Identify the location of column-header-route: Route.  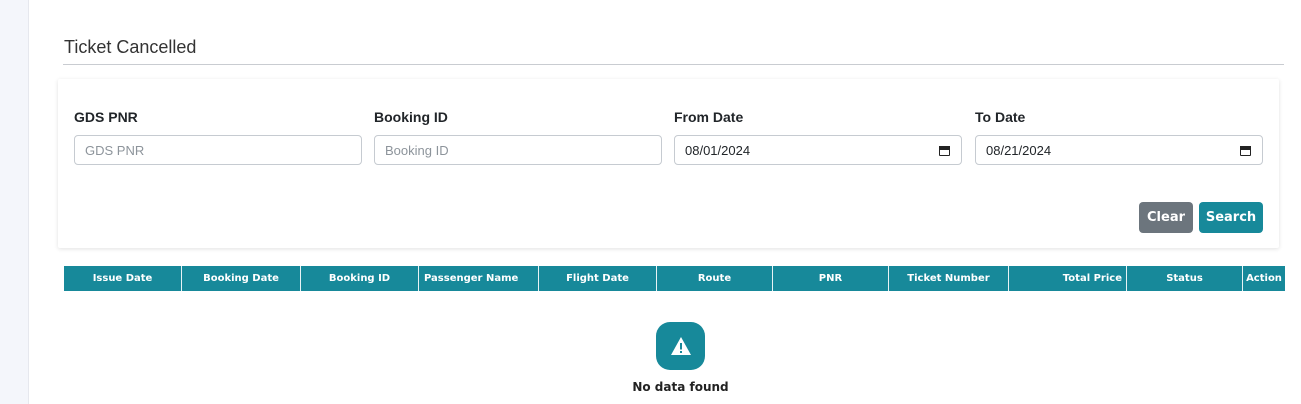
(715, 278).